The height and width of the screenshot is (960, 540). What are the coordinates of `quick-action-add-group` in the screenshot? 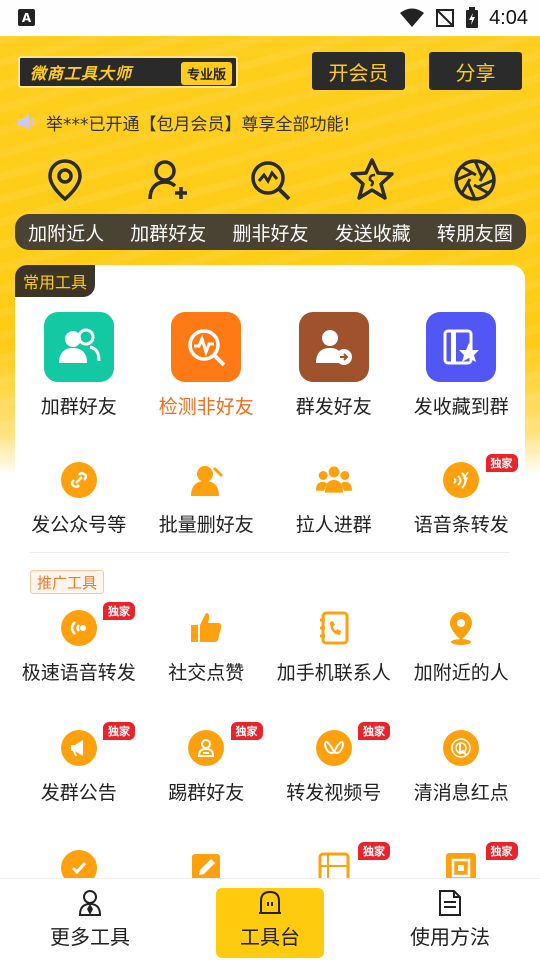 It's located at (167, 180).